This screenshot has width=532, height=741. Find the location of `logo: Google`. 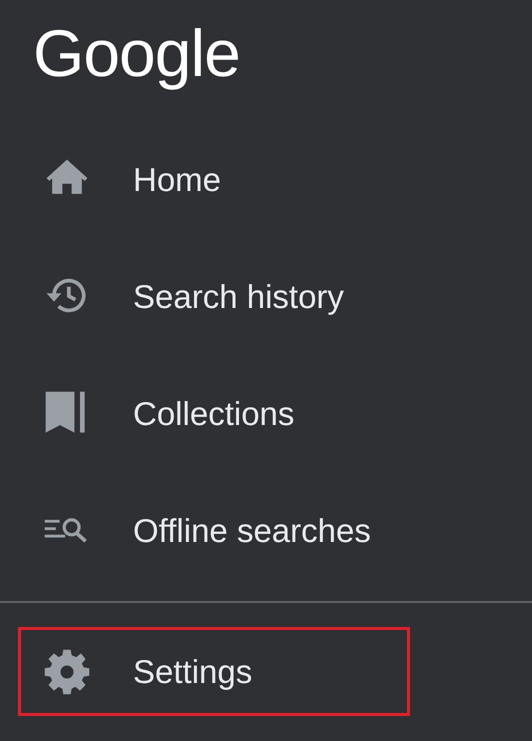

logo: Google is located at coordinates (136, 53).